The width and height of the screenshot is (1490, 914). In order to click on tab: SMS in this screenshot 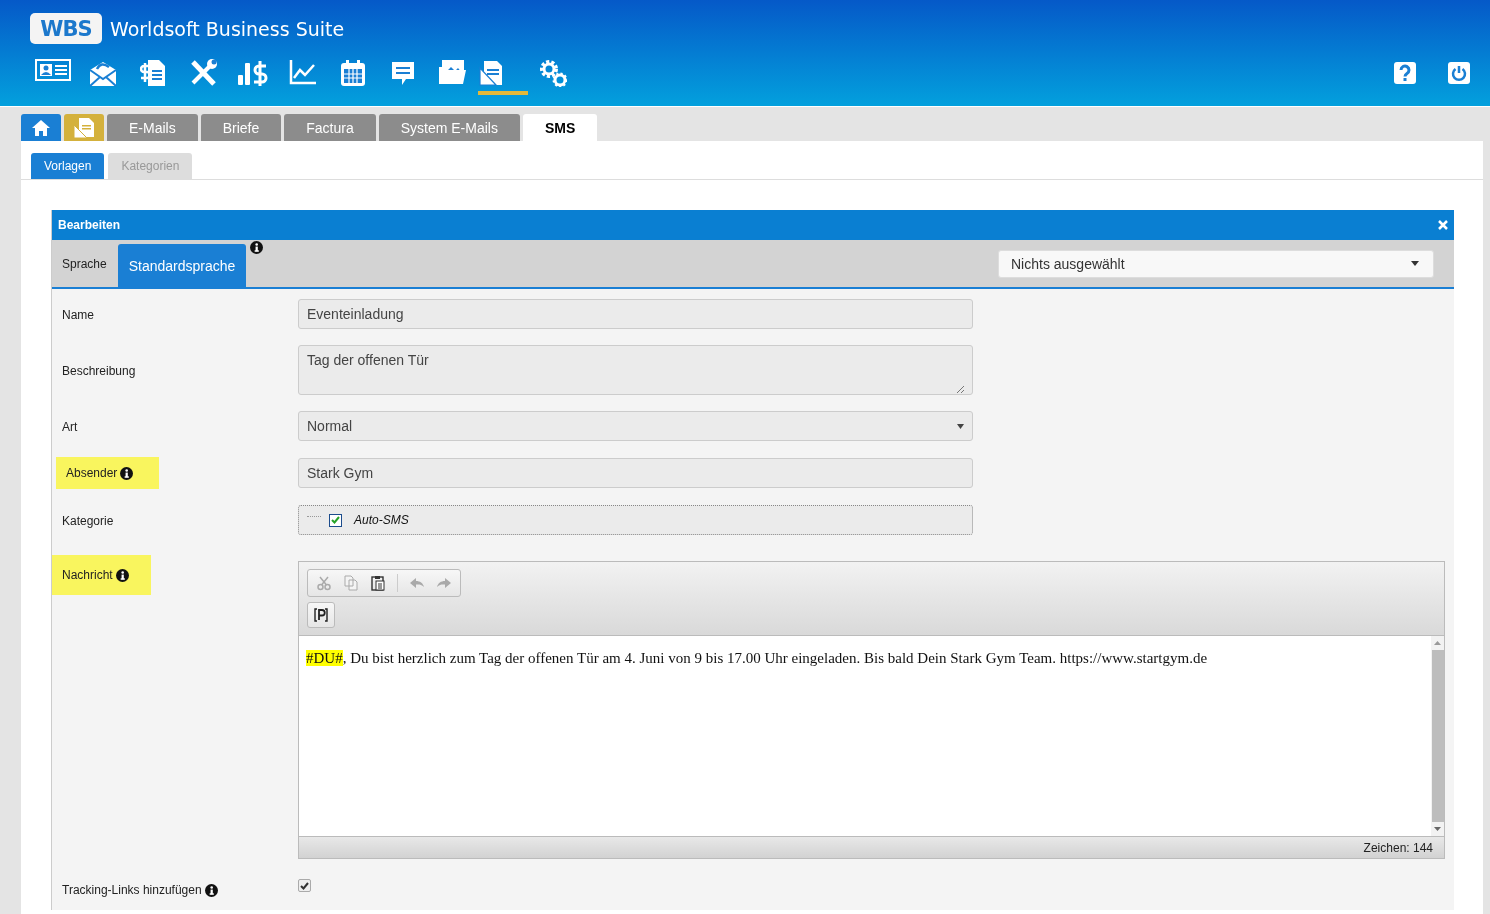, I will do `click(560, 128)`.